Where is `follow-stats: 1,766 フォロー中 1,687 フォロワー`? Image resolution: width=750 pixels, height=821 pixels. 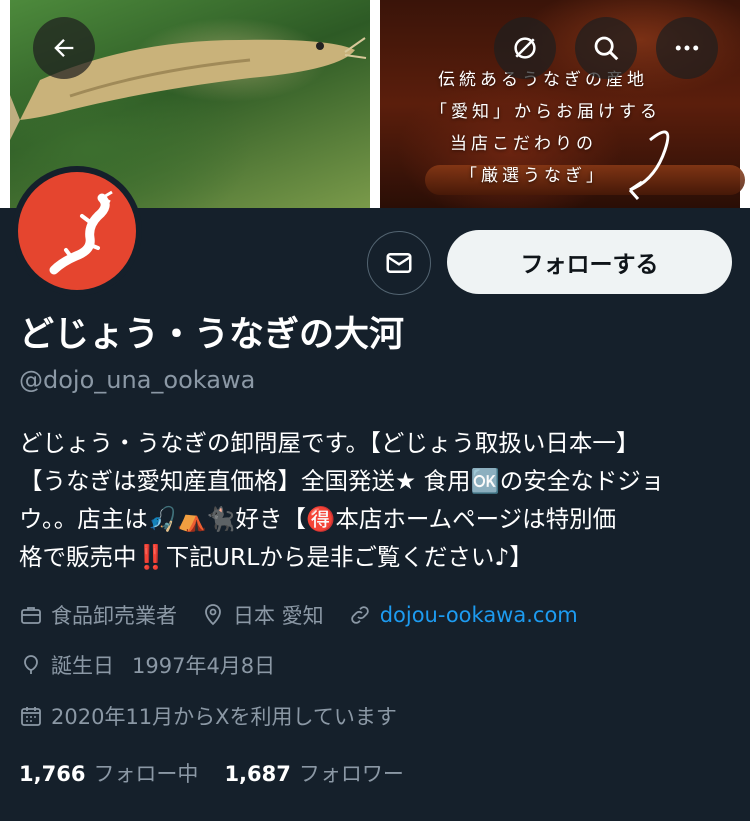
follow-stats: 1,766 フォロー中 1,687 フォロワー is located at coordinates (224, 773).